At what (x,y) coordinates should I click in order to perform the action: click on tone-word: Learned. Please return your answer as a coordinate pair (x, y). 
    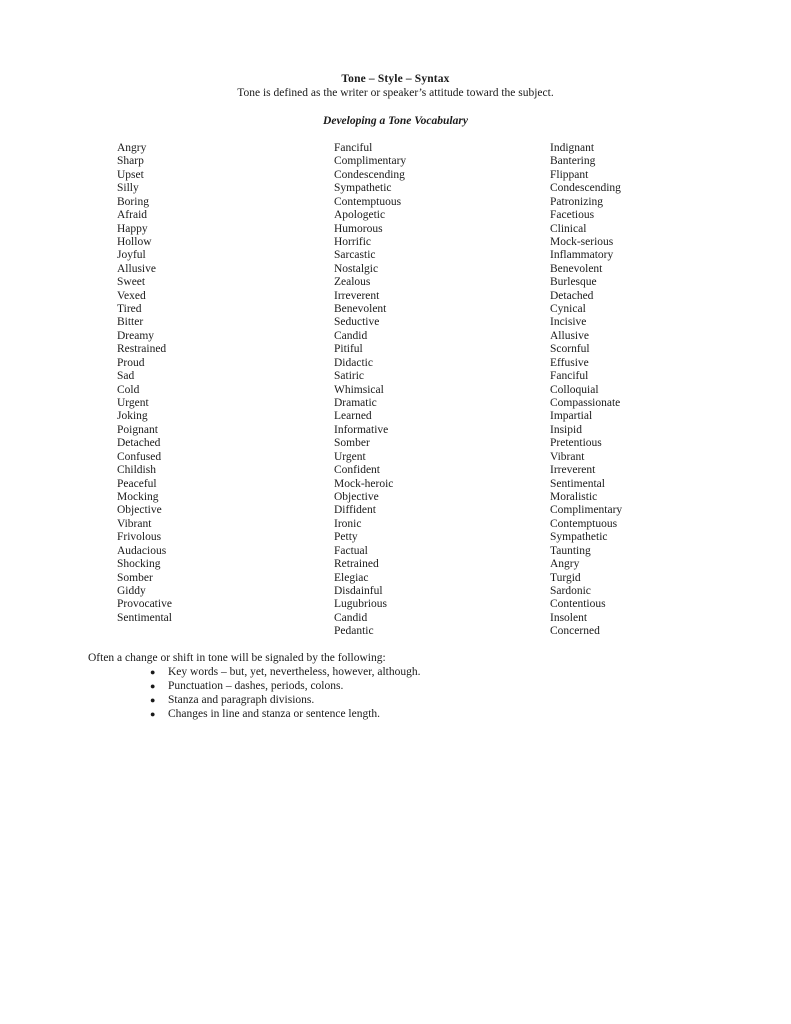
    Looking at the image, I should click on (353, 416).